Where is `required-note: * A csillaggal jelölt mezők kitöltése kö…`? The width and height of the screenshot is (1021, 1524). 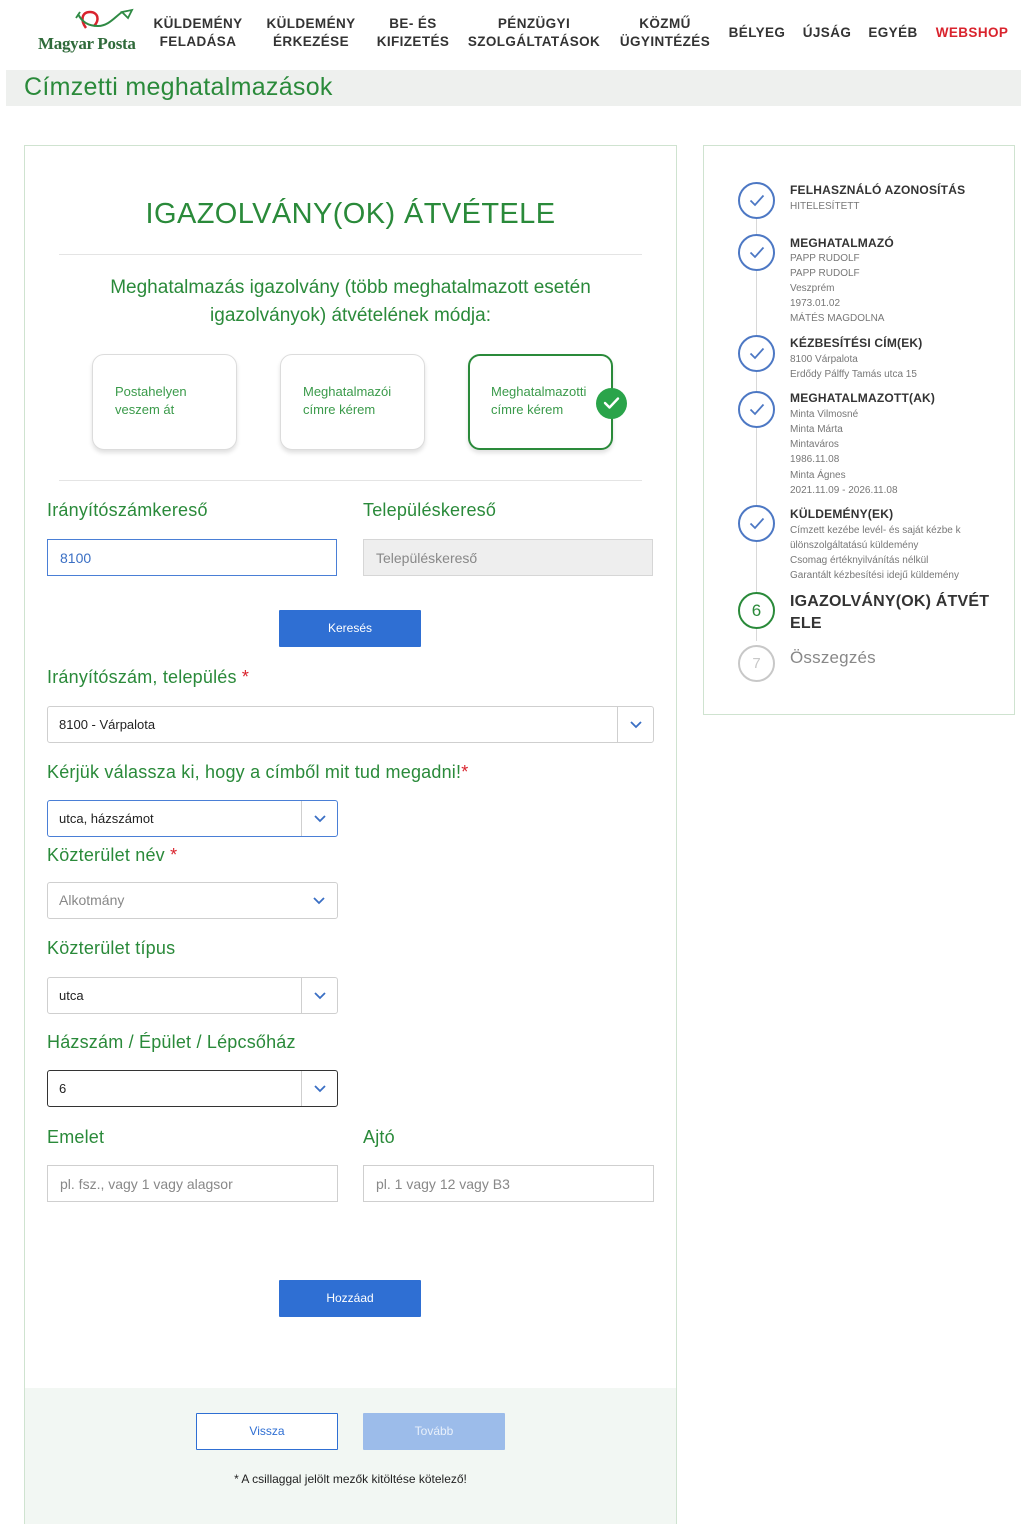
required-note: * A csillaggal jelölt mezők kitöltése kö… is located at coordinates (350, 1479).